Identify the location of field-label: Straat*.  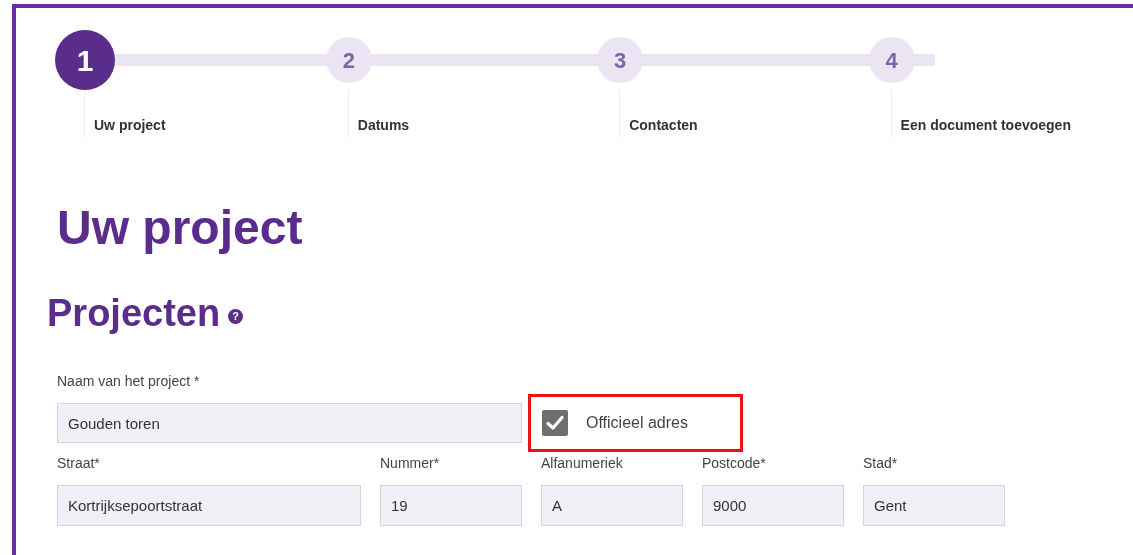
(78, 463).